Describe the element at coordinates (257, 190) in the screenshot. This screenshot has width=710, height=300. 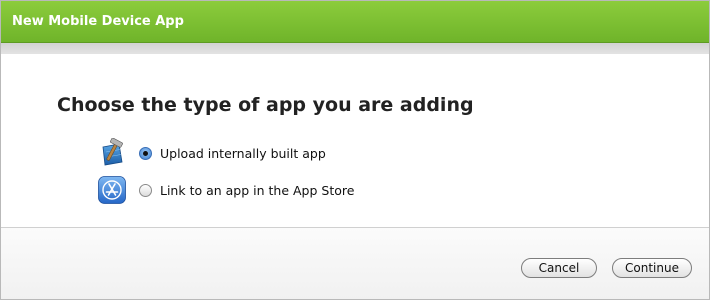
I see `option-label: Link to an app in the App Store` at that location.